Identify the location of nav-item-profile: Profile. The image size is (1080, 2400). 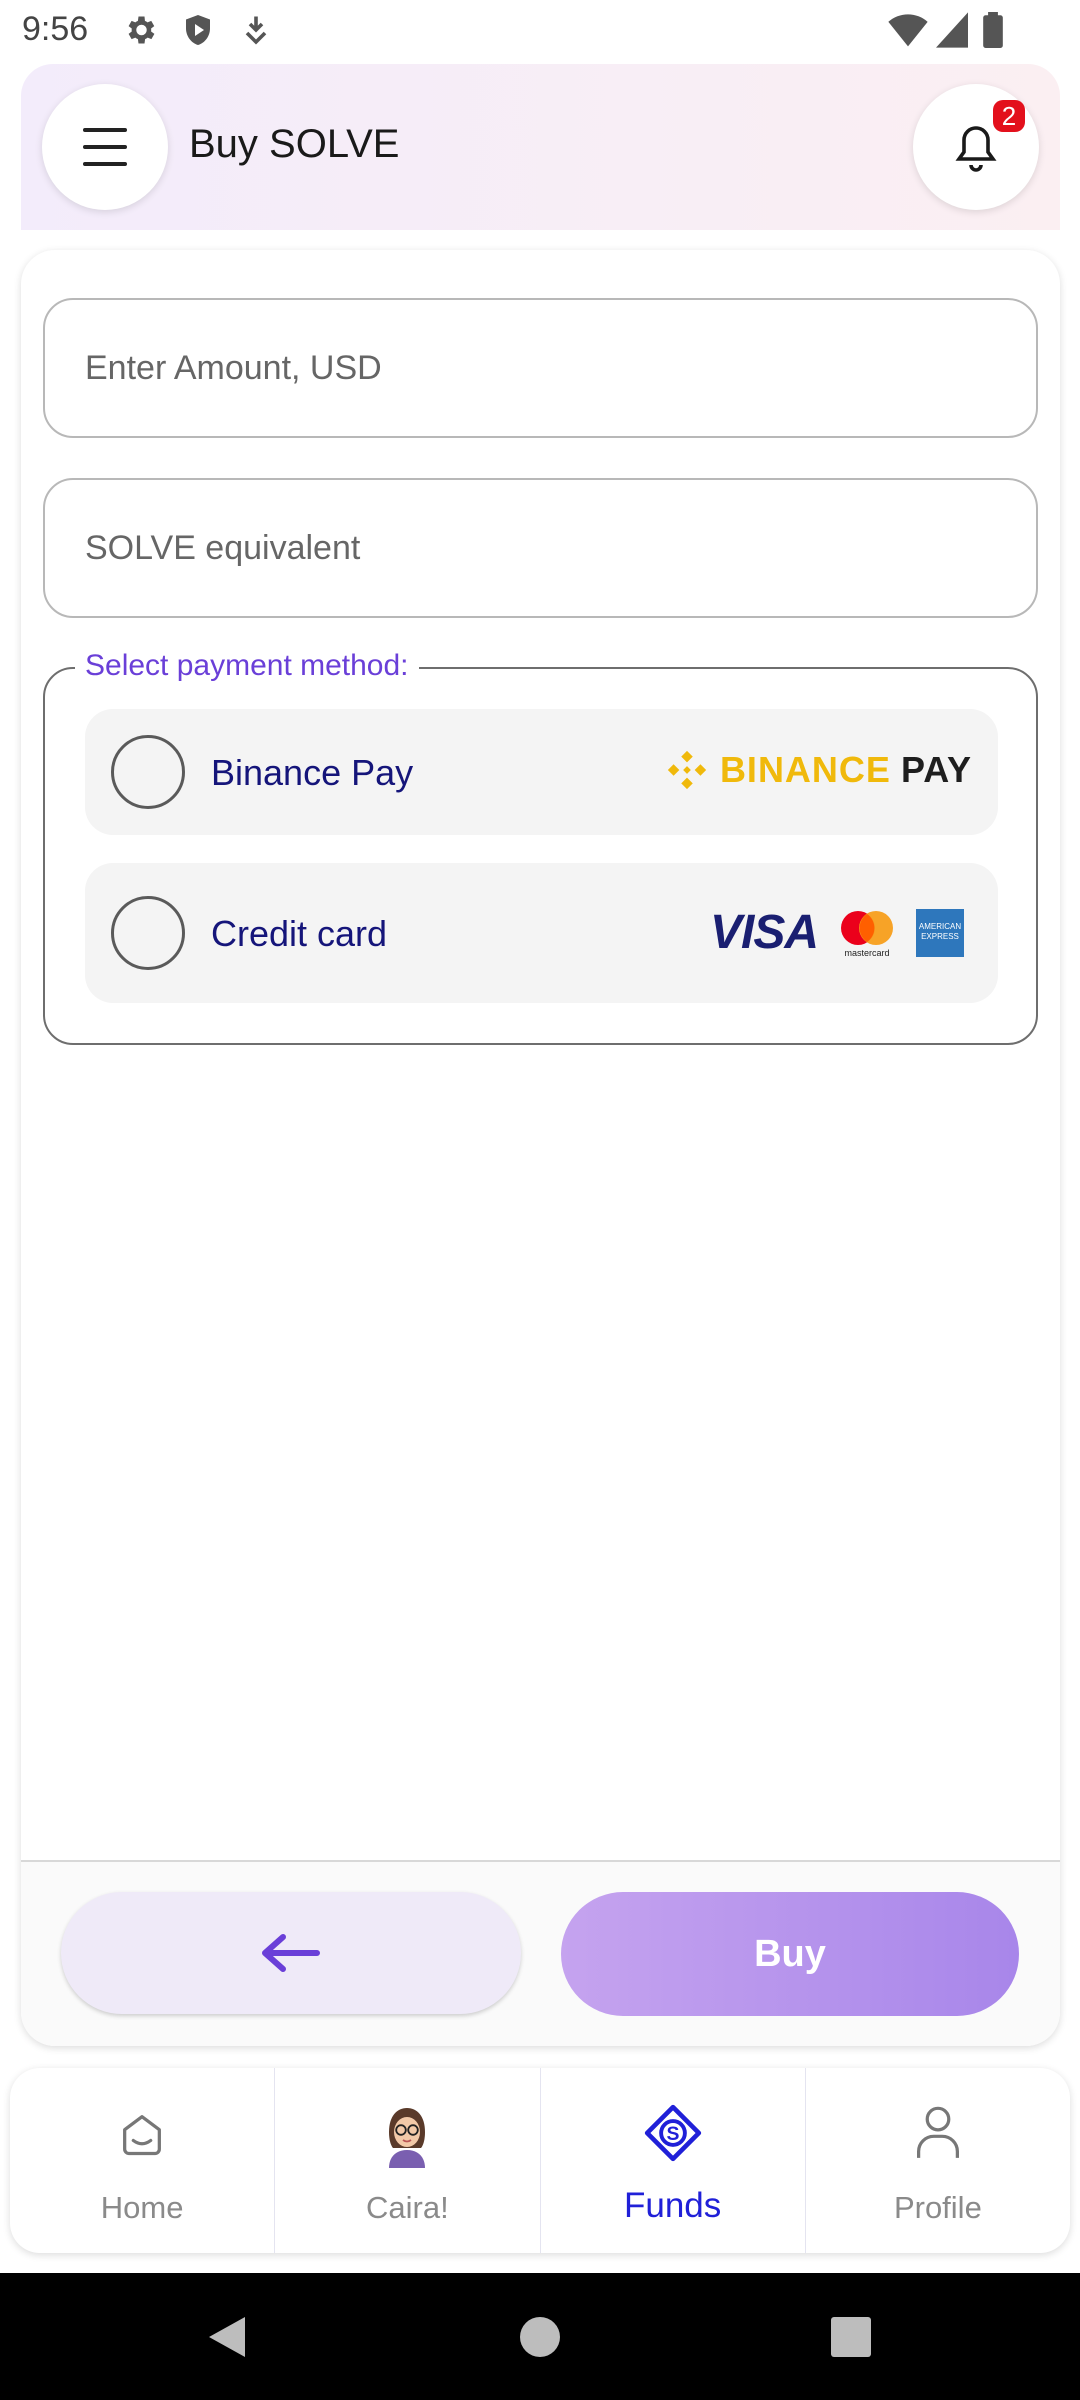
(938, 2160).